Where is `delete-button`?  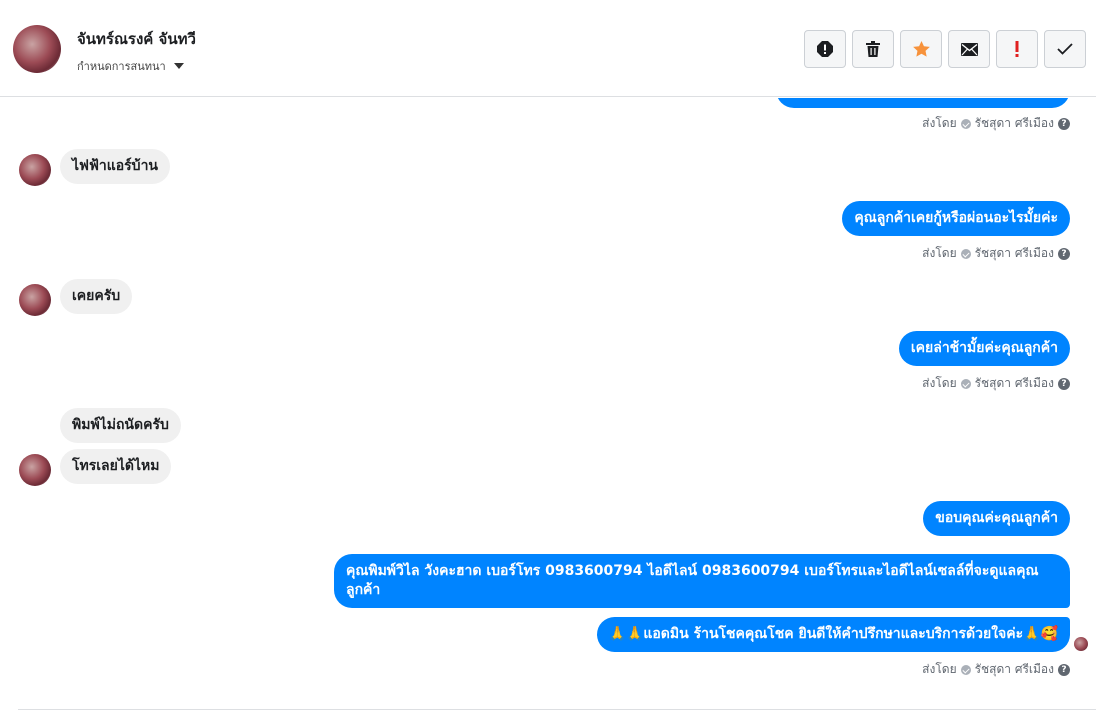
delete-button is located at coordinates (873, 49).